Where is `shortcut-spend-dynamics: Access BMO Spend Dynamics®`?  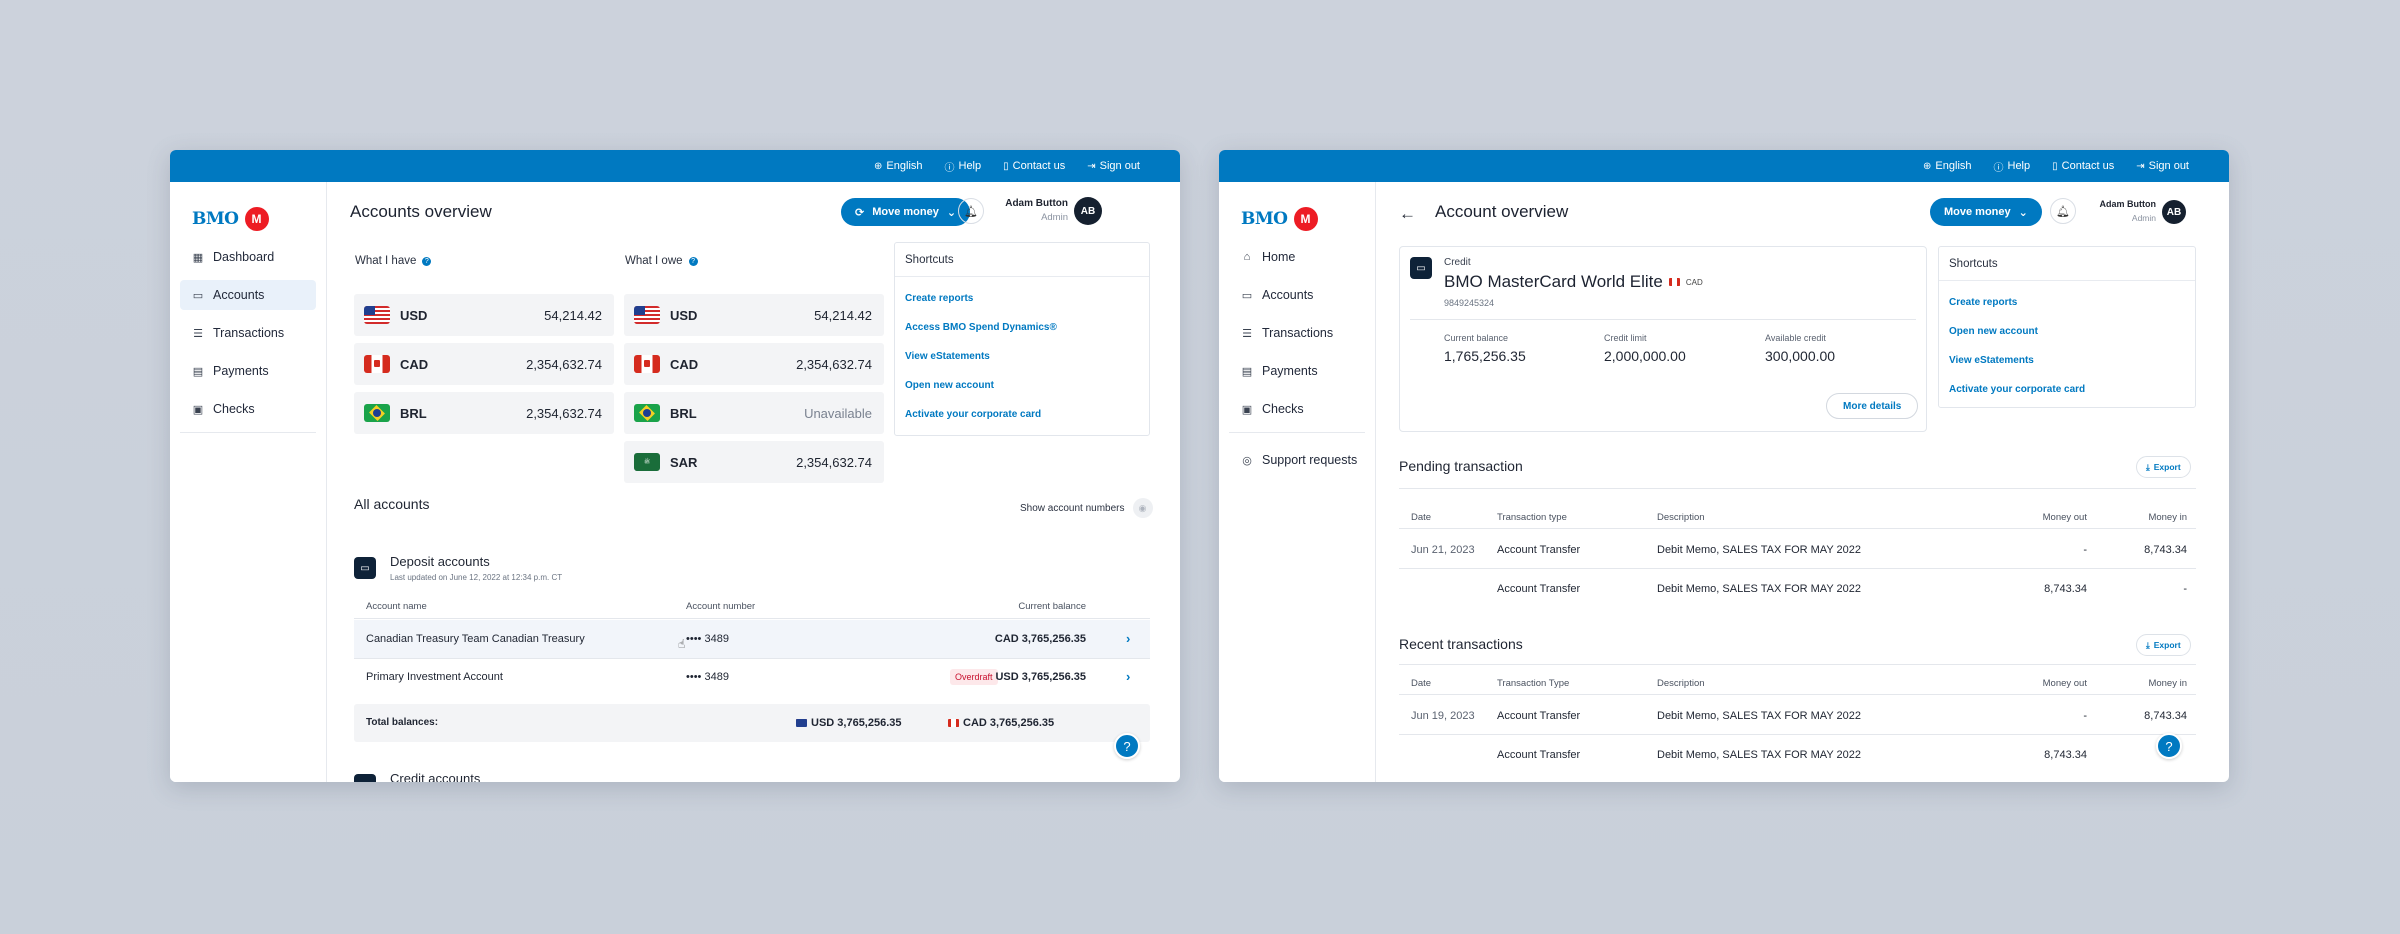
shortcut-spend-dynamics: Access BMO Spend Dynamics® is located at coordinates (1022, 327).